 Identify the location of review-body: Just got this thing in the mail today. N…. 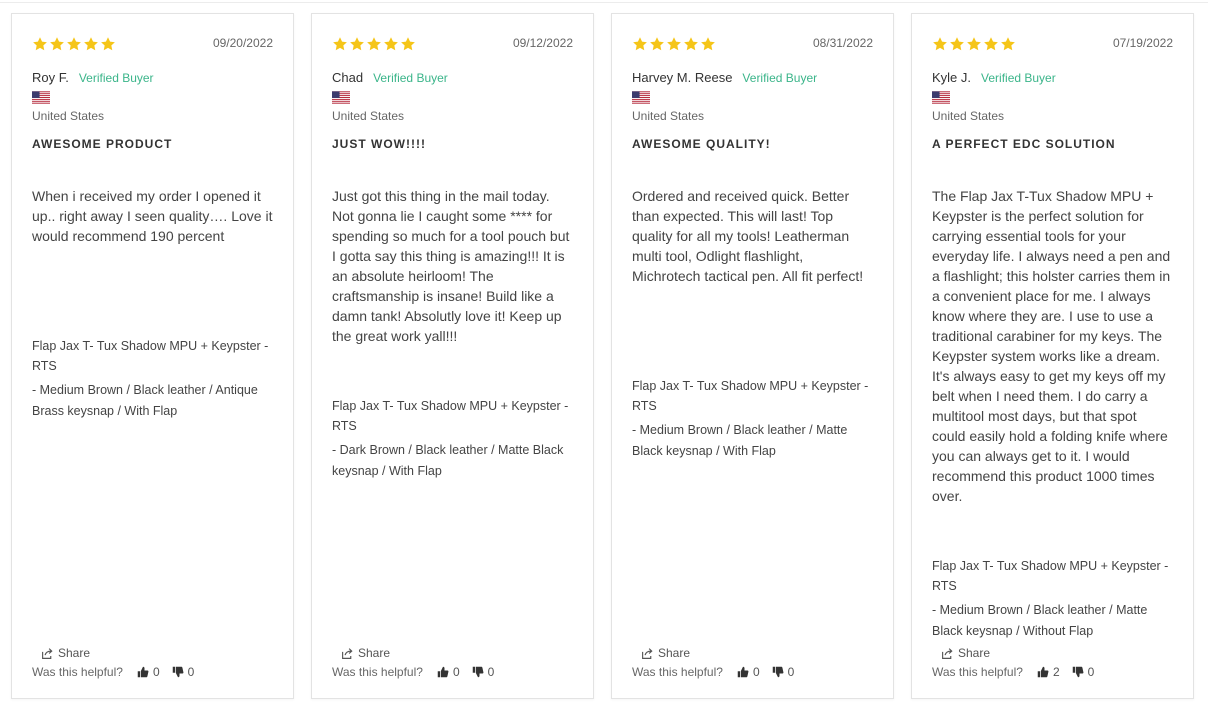
(451, 266).